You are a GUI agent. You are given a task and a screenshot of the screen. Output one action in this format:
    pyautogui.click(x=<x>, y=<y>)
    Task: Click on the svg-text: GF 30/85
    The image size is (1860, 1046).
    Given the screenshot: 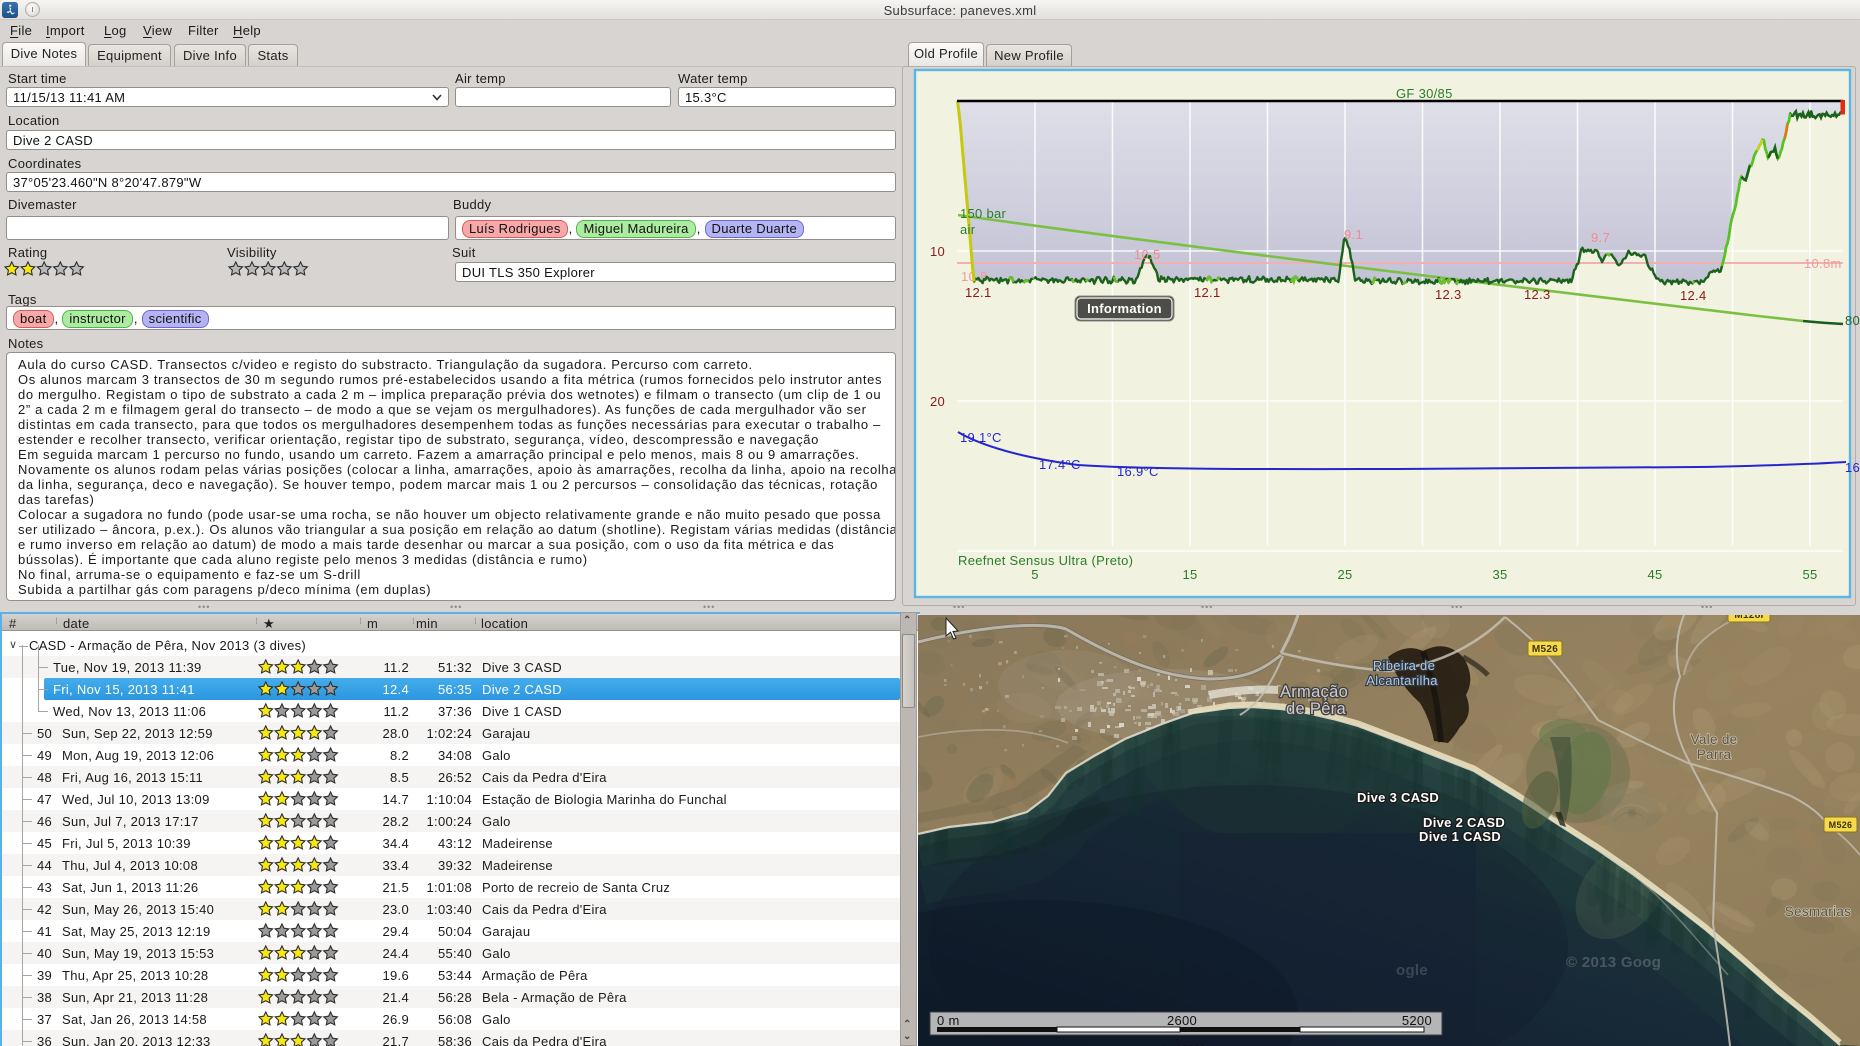 What is the action you would take?
    pyautogui.click(x=1424, y=93)
    